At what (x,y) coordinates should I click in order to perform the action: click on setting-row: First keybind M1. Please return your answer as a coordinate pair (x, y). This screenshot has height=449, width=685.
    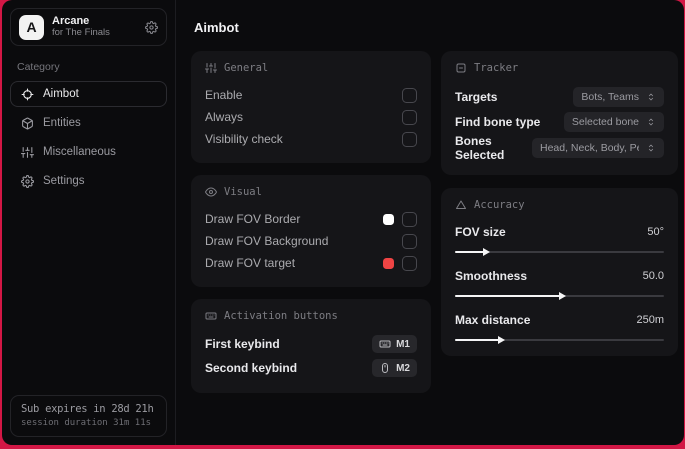
    Looking at the image, I should click on (311, 344).